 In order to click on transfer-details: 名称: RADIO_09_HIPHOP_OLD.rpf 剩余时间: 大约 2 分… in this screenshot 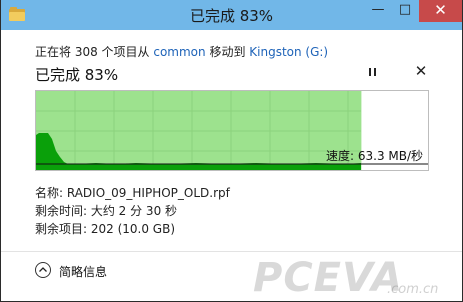, I will do `click(132, 211)`.